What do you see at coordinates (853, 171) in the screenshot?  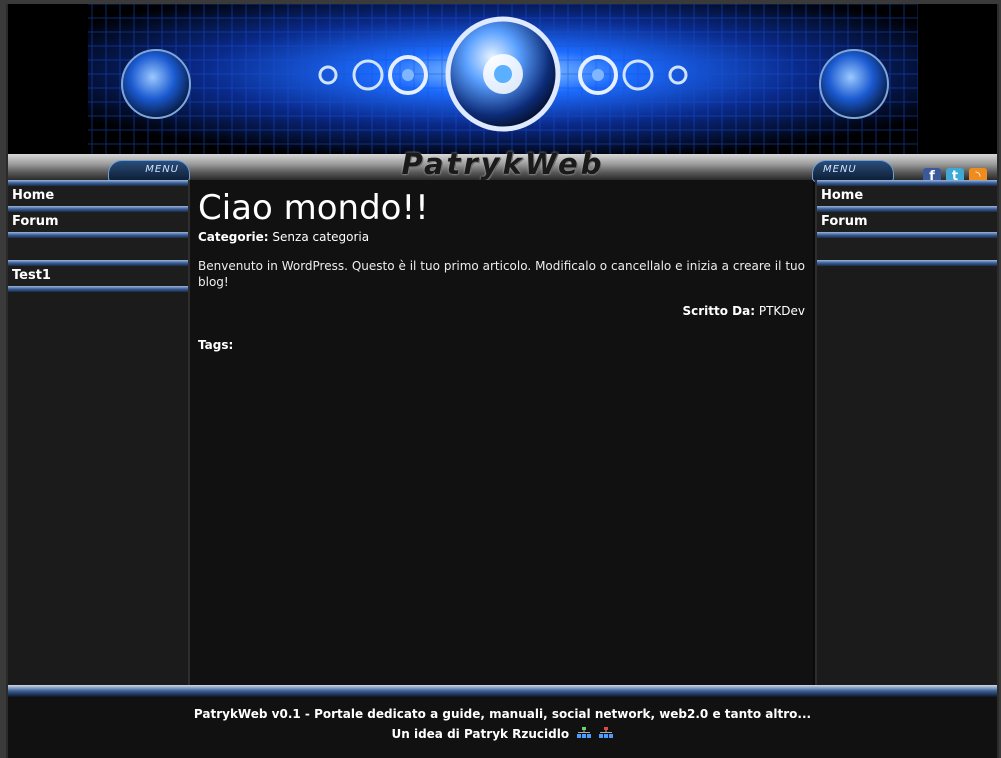 I see `menu-tab-right: MENU` at bounding box center [853, 171].